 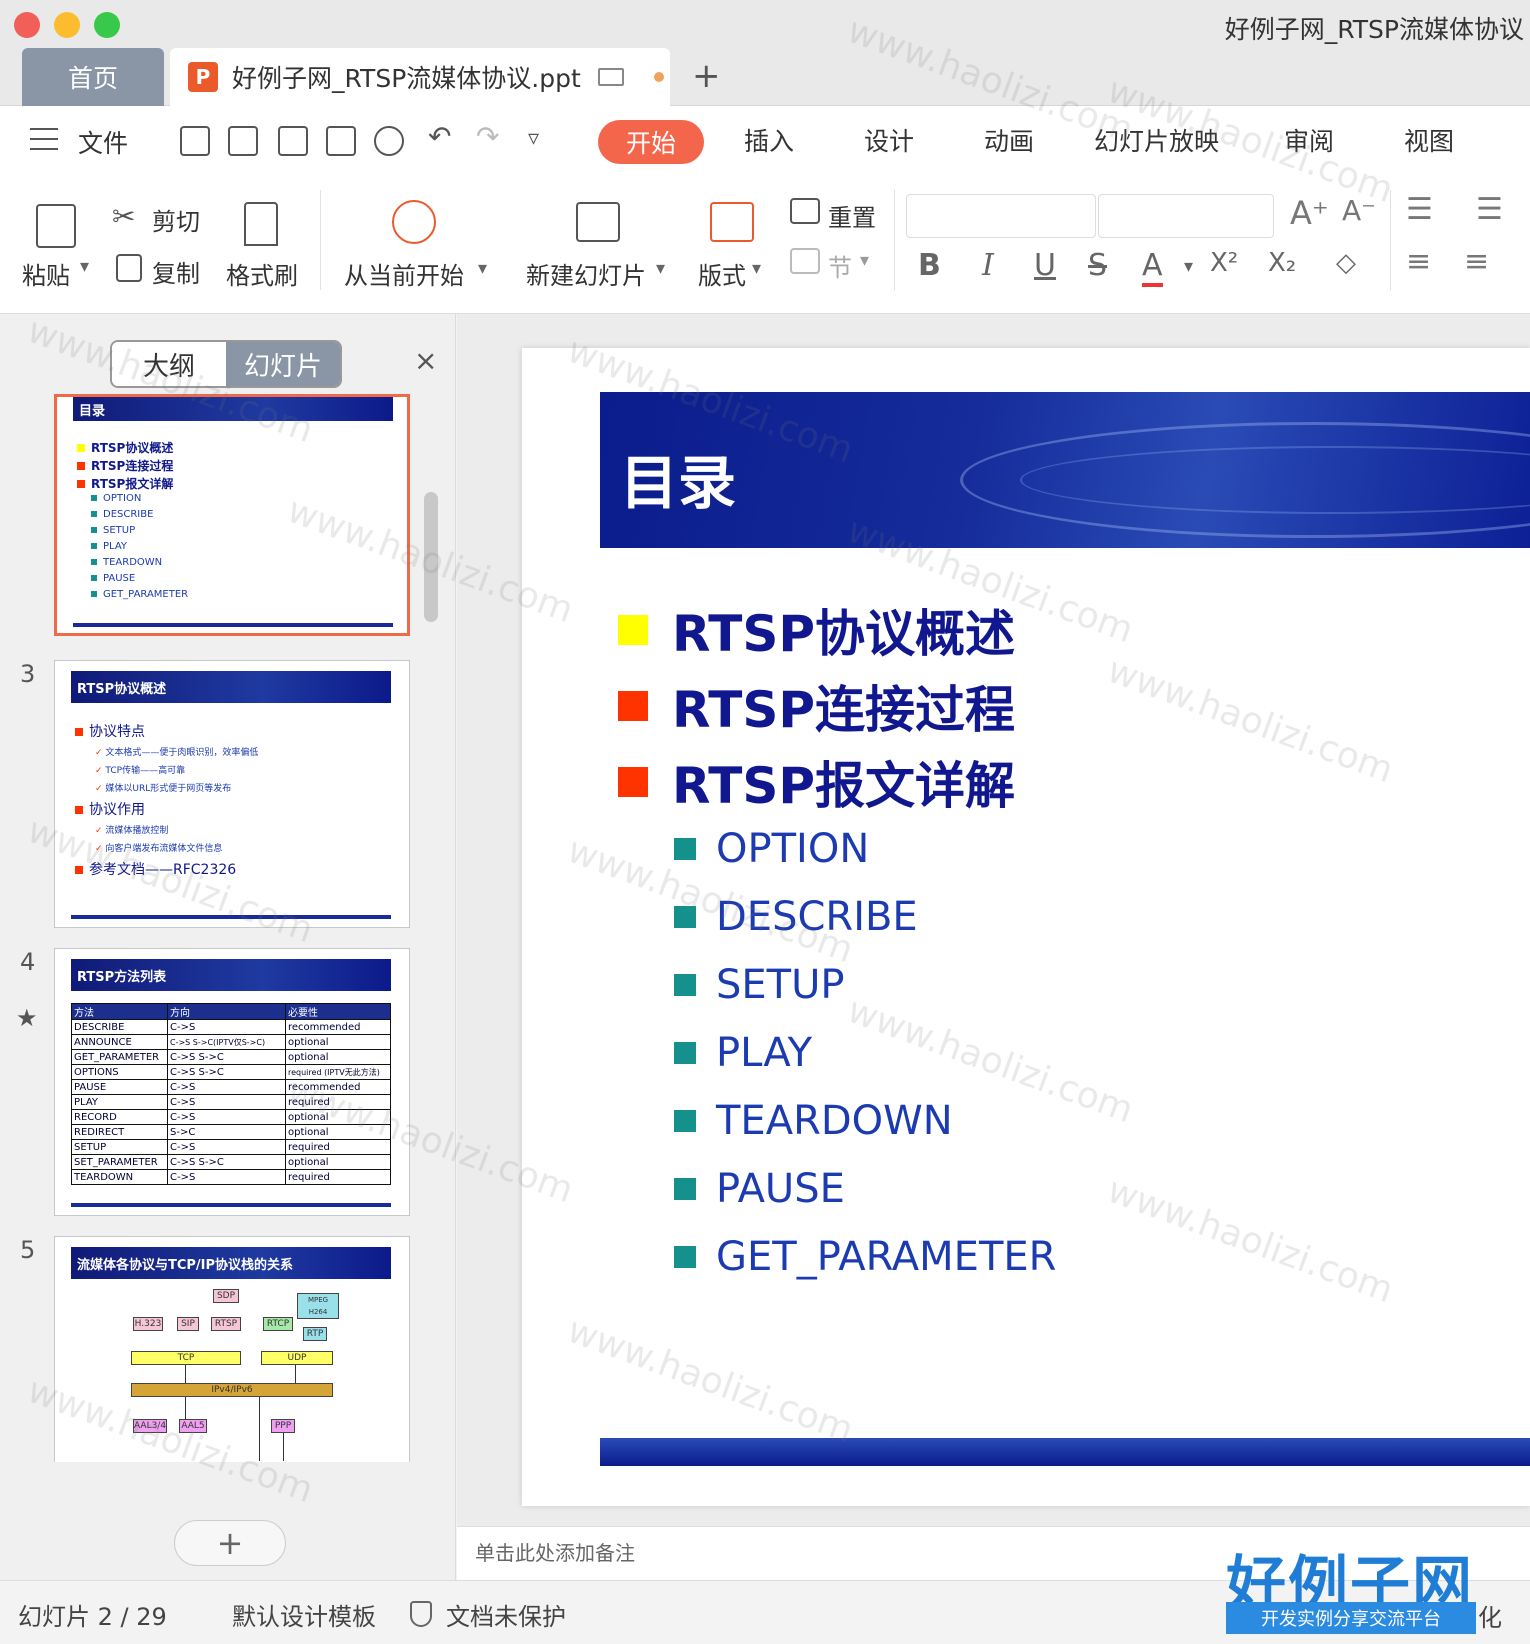 What do you see at coordinates (555, 1551) in the screenshot?
I see `notes-placeholder: 单击此处添加备注` at bounding box center [555, 1551].